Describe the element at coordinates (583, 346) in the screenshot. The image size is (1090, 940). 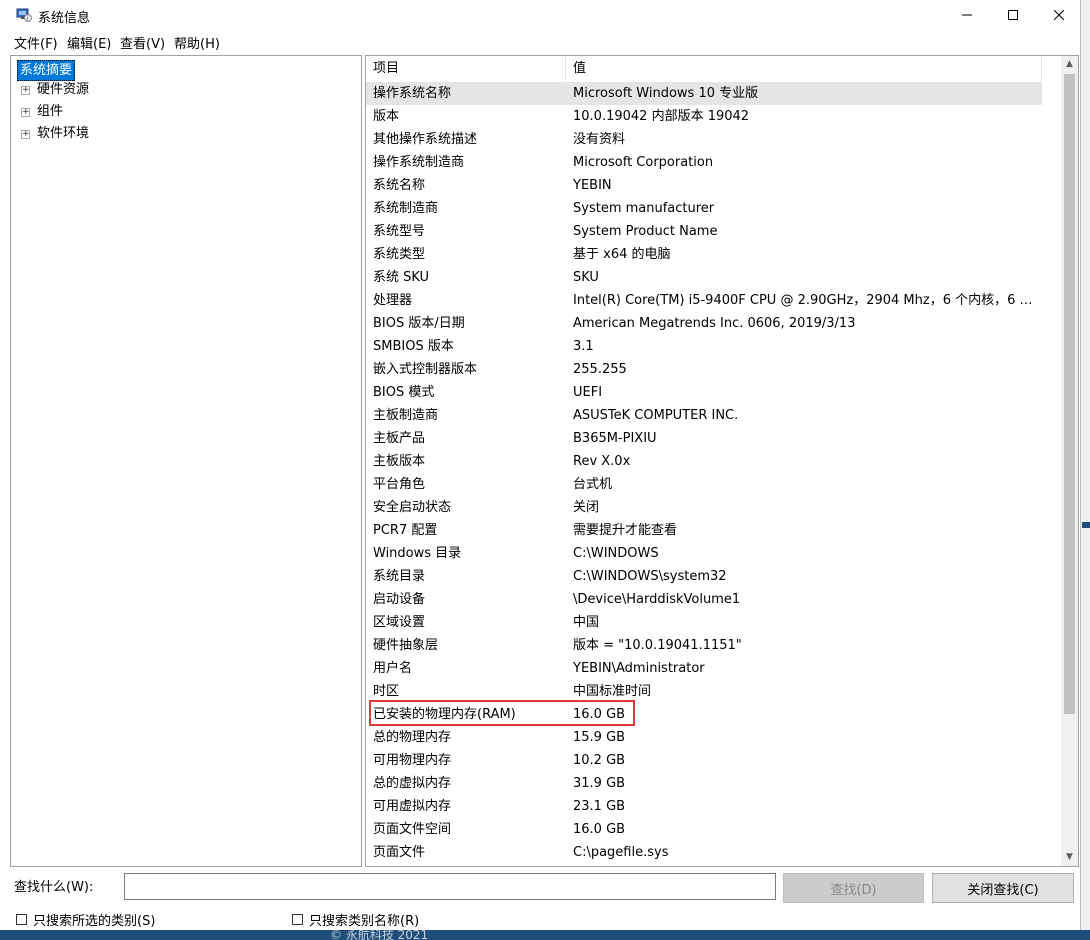
I see `row-item-value: 3.1` at that location.